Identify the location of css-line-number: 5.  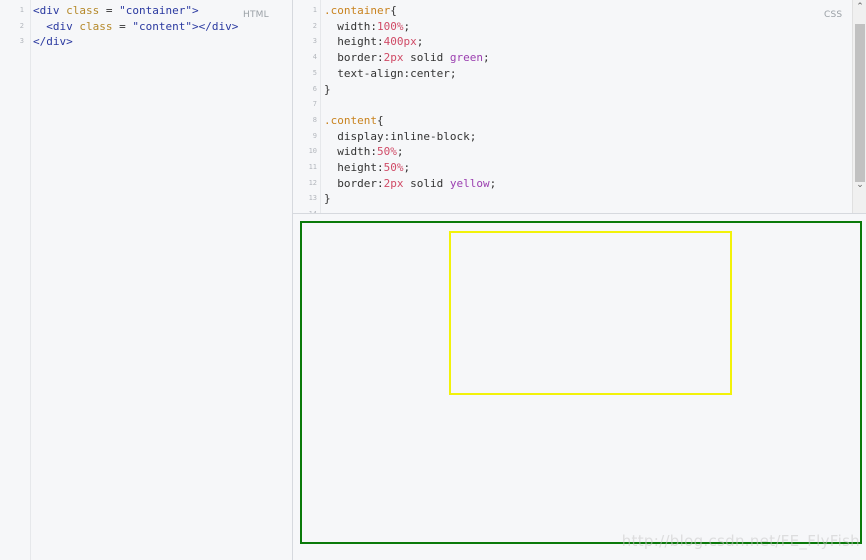
(314, 72).